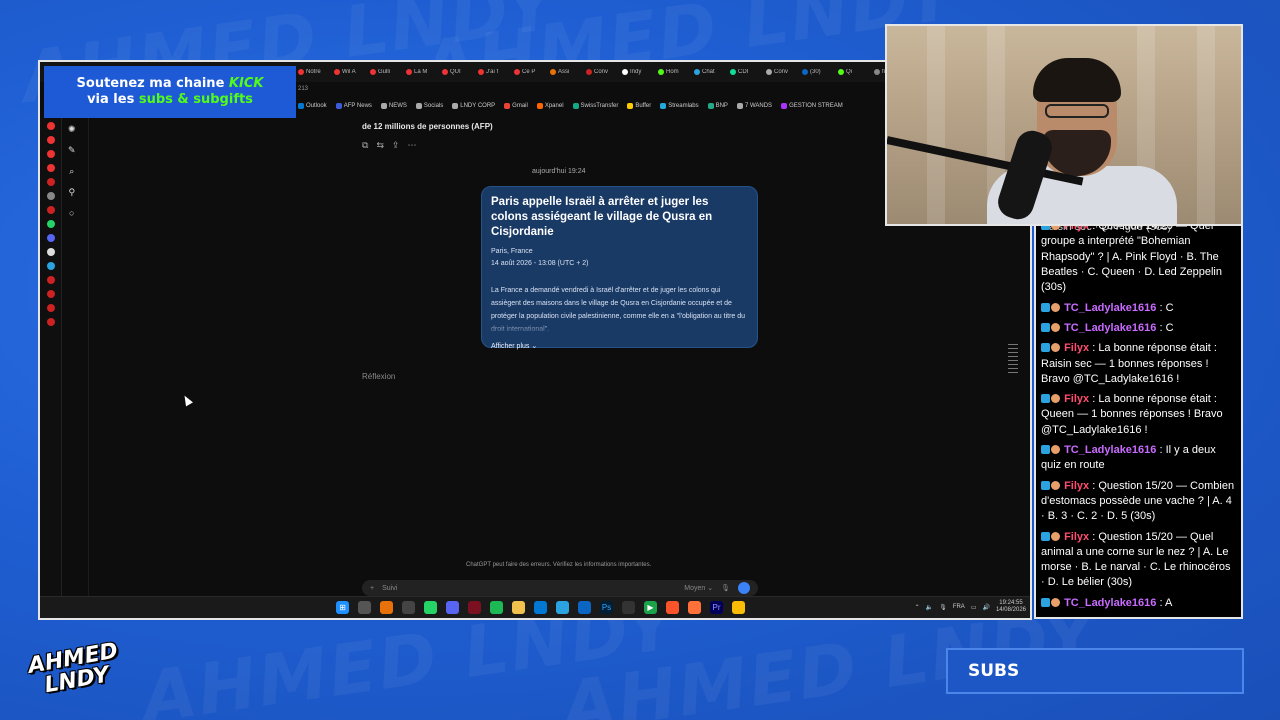 This screenshot has height=720, width=1280. What do you see at coordinates (744, 588) in the screenshot?
I see `voice-mode-button` at bounding box center [744, 588].